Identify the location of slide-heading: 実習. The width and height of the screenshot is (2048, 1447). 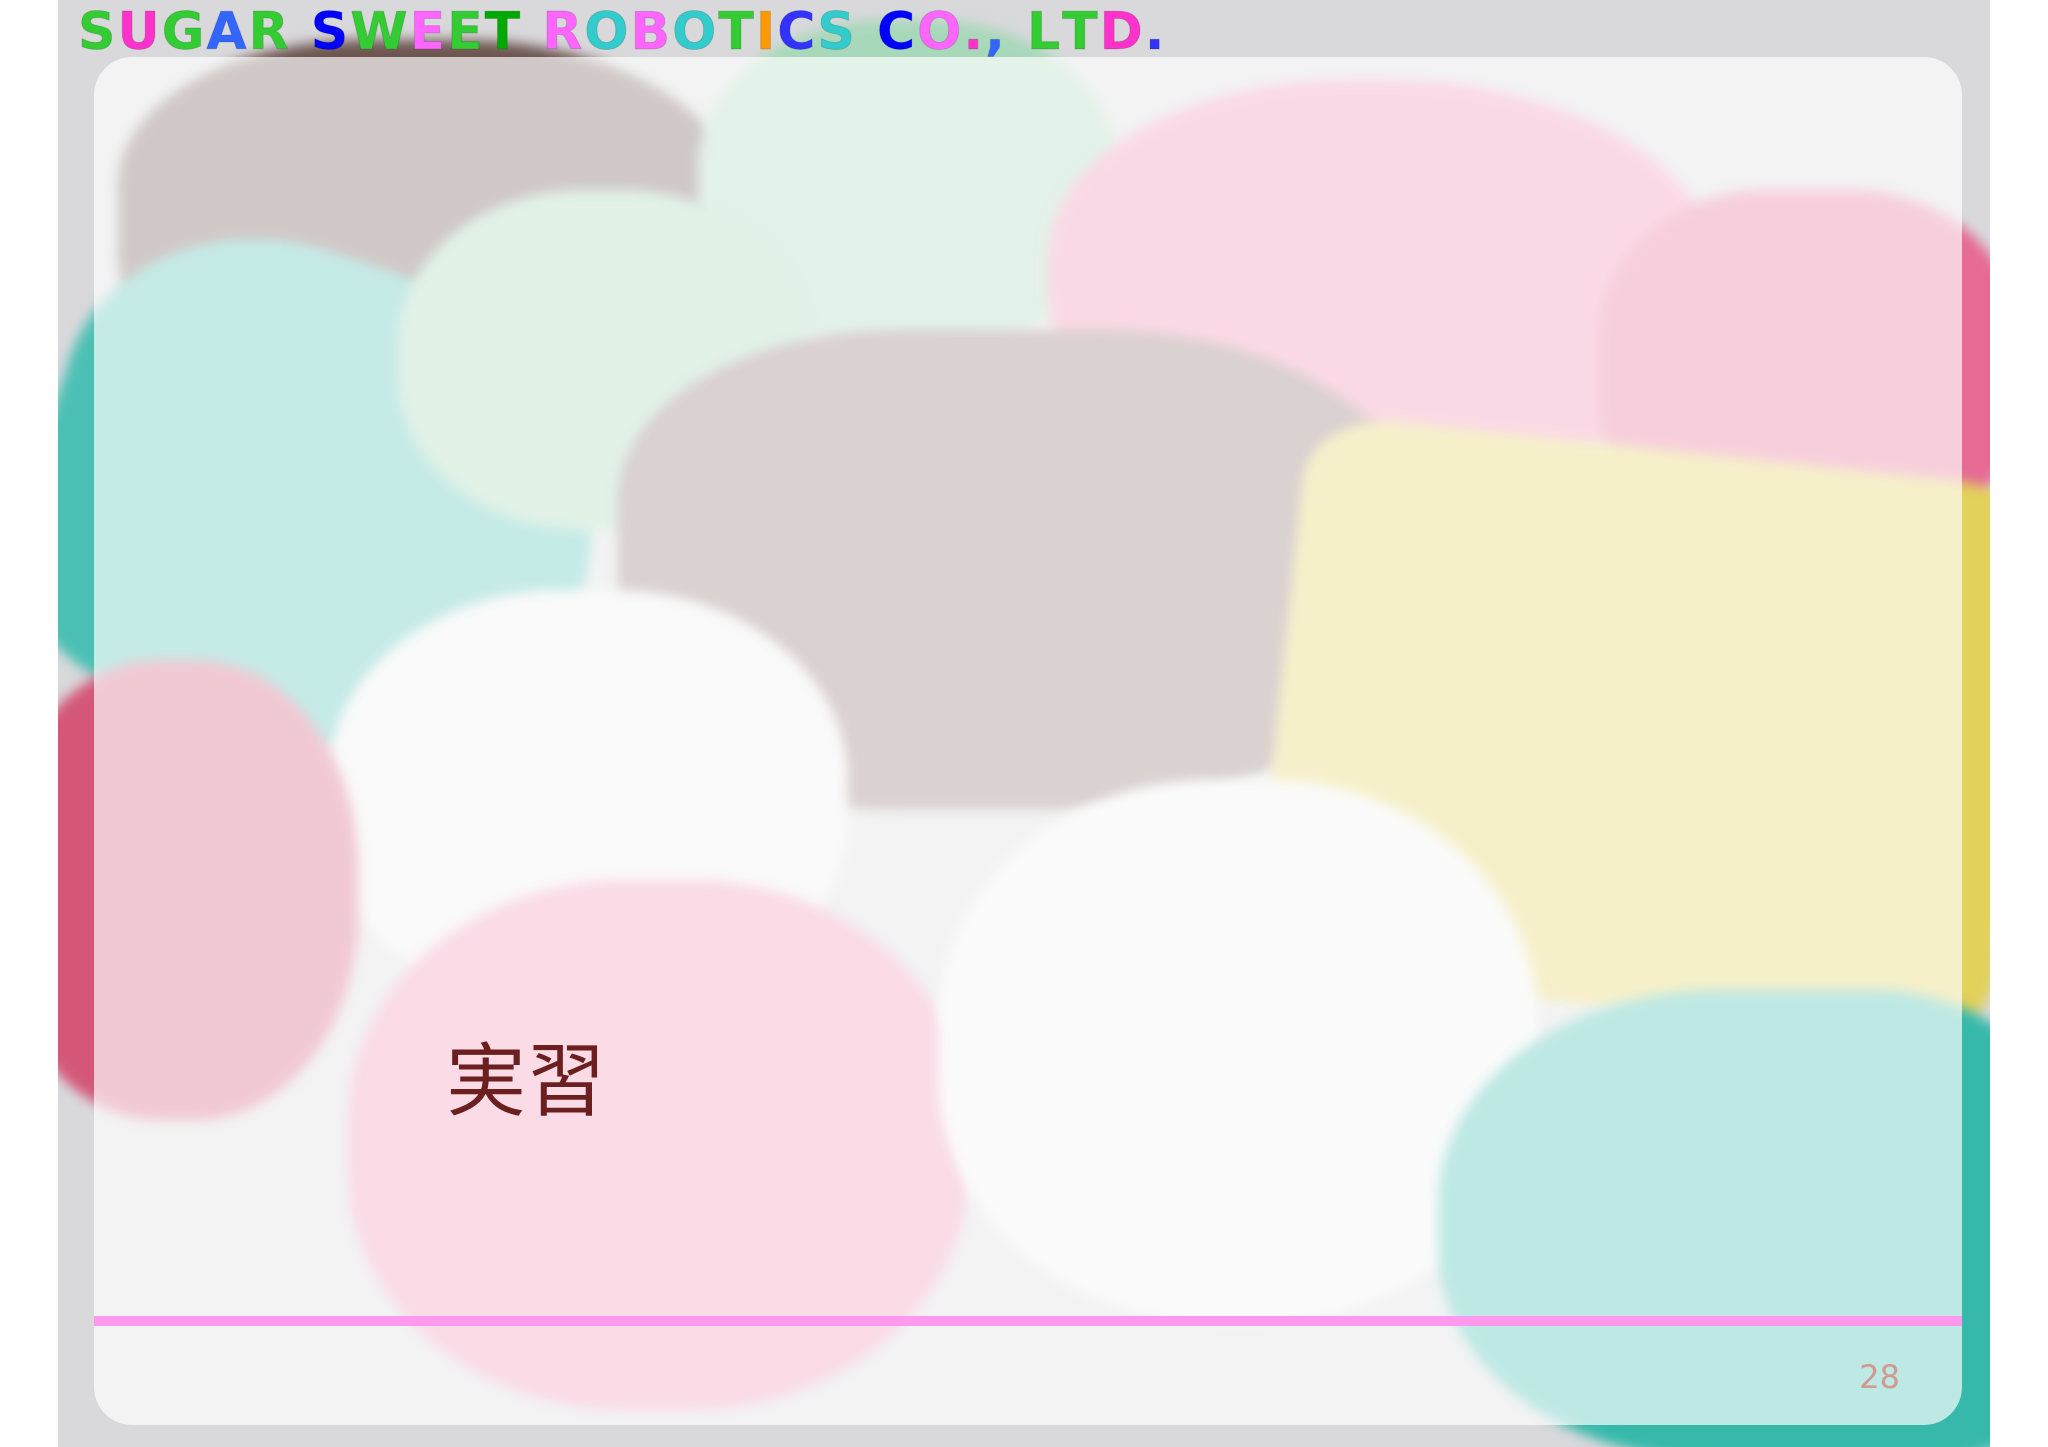
(526, 1081).